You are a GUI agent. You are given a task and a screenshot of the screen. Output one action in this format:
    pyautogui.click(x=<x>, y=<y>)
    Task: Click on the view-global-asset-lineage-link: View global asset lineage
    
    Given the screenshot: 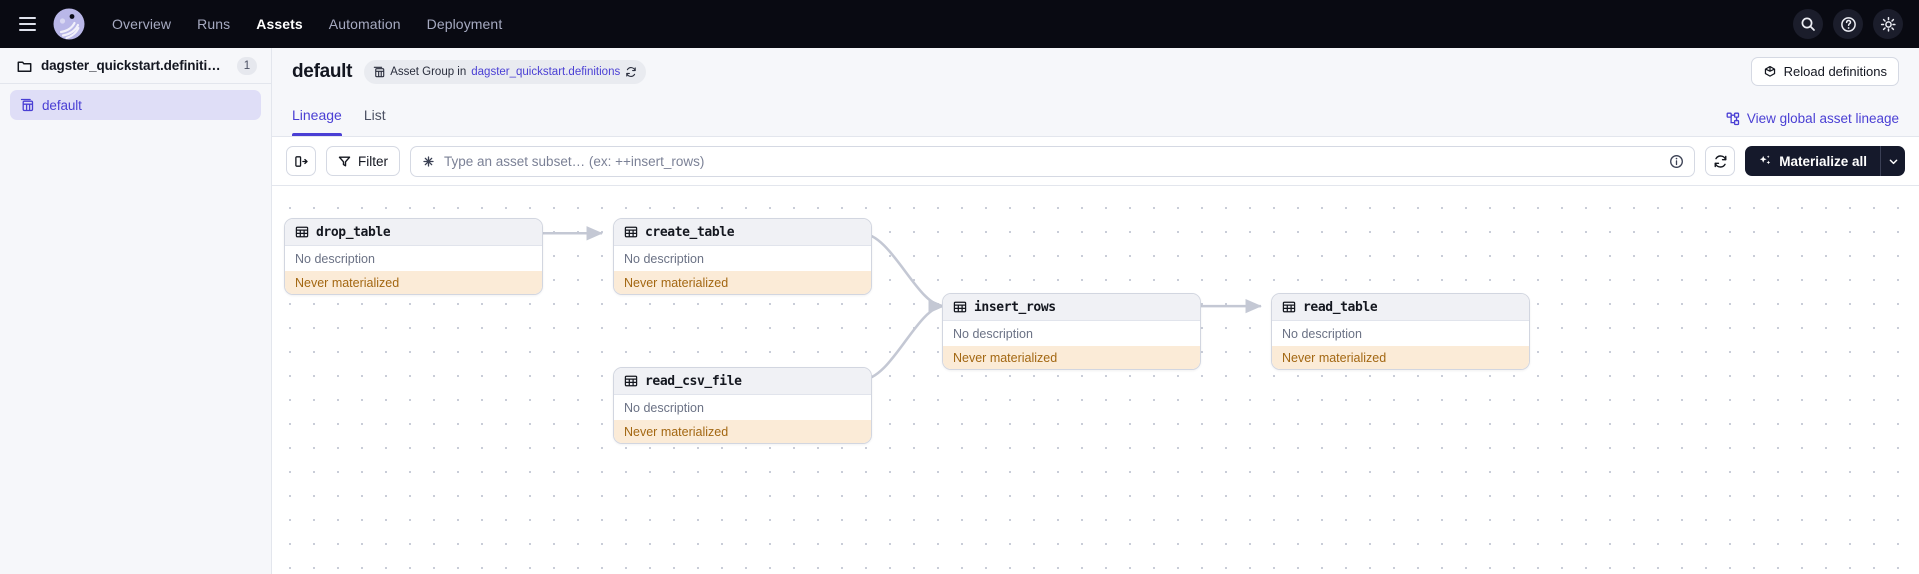 What is the action you would take?
    pyautogui.click(x=1812, y=123)
    